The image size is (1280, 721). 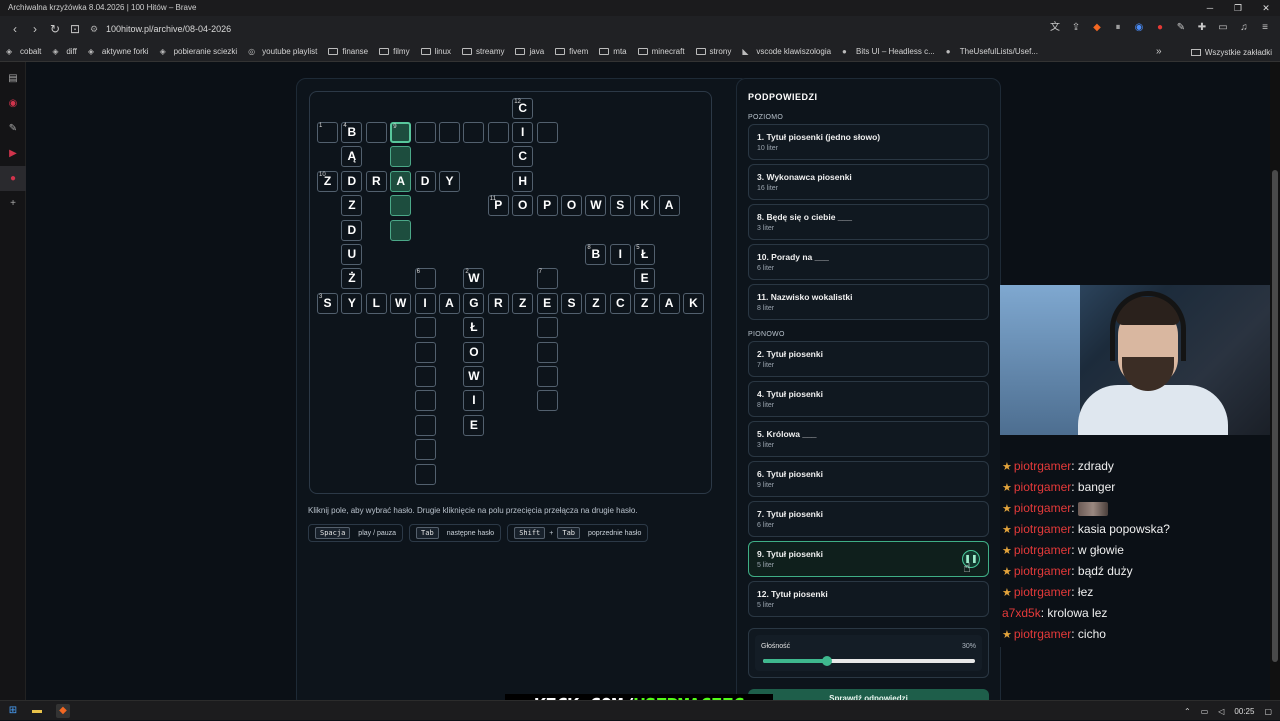 I want to click on crossword-cell: C, so click(x=620, y=303).